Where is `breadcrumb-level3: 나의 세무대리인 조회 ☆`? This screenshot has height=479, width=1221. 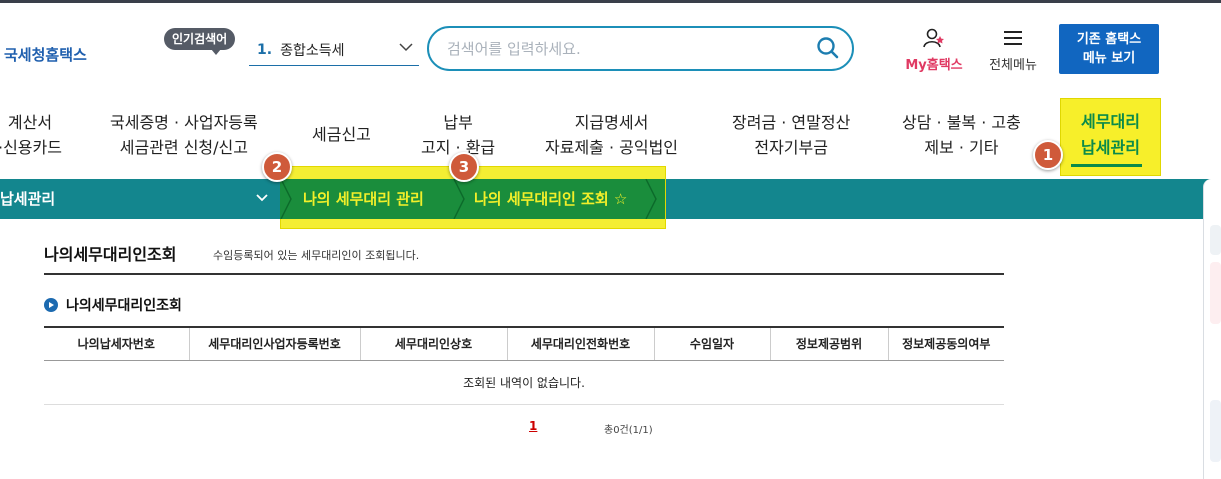
breadcrumb-level3: 나의 세무대리인 조회 ☆ is located at coordinates (550, 199).